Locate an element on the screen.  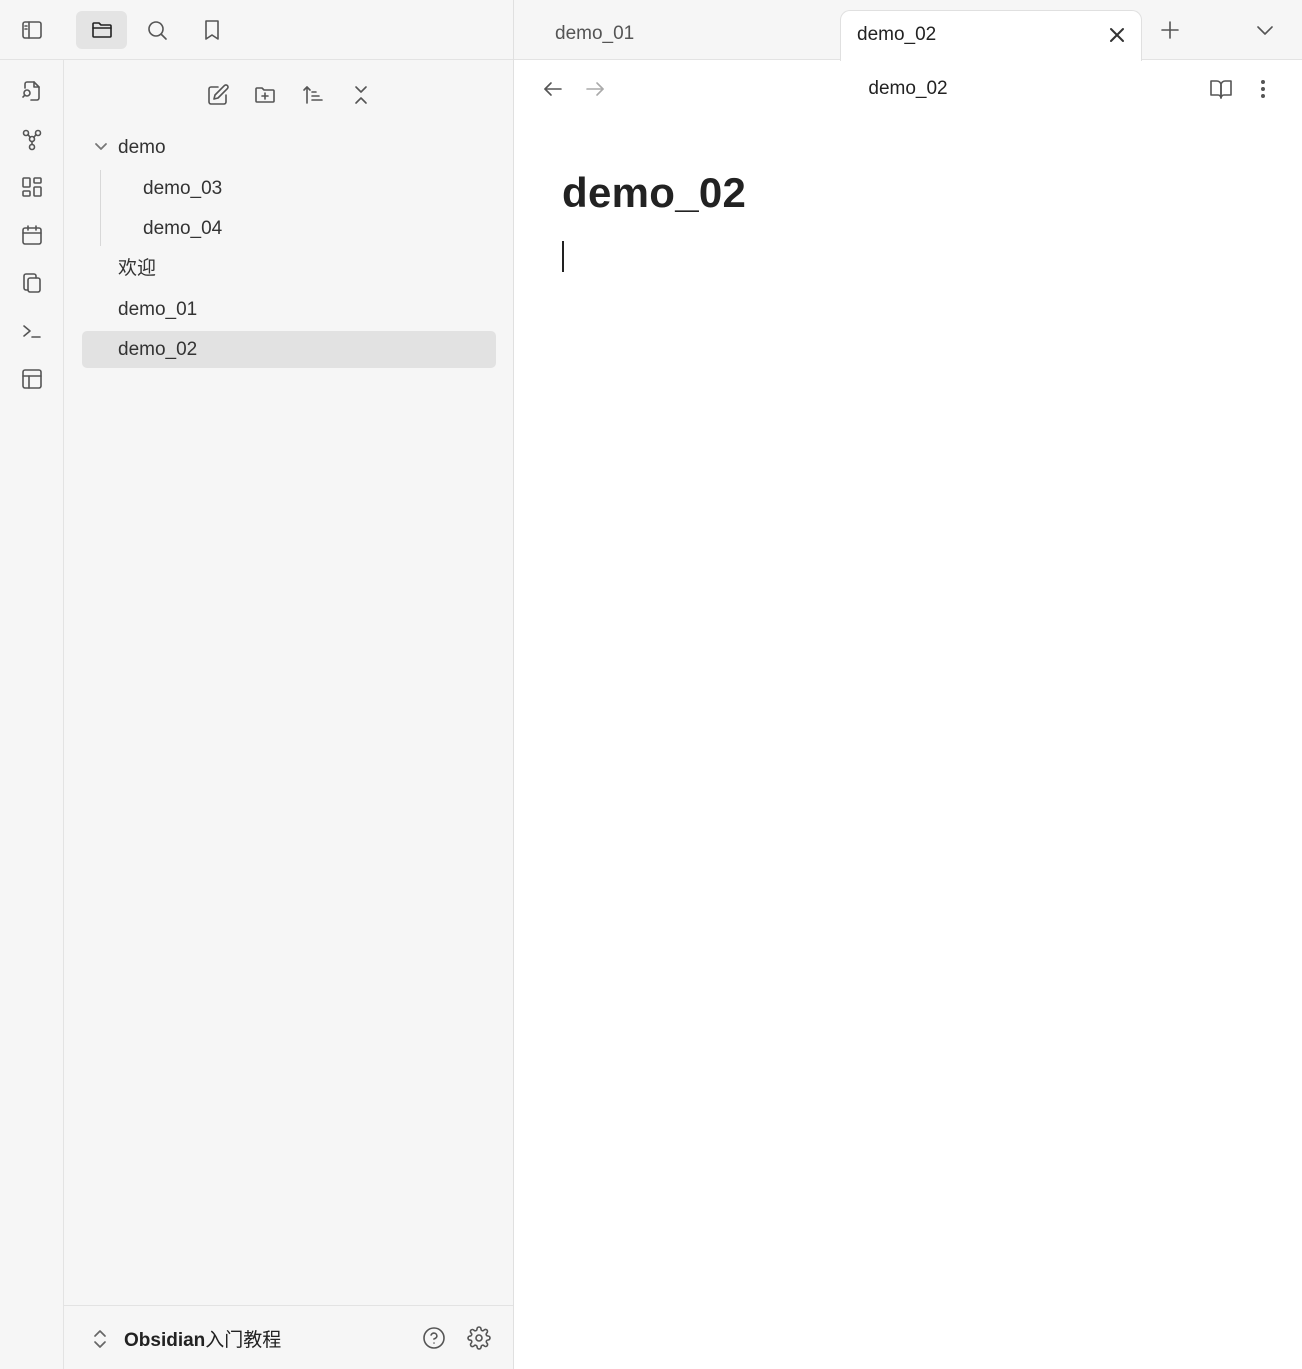
vault-name: Obsidian入门教程 is located at coordinates (202, 1338).